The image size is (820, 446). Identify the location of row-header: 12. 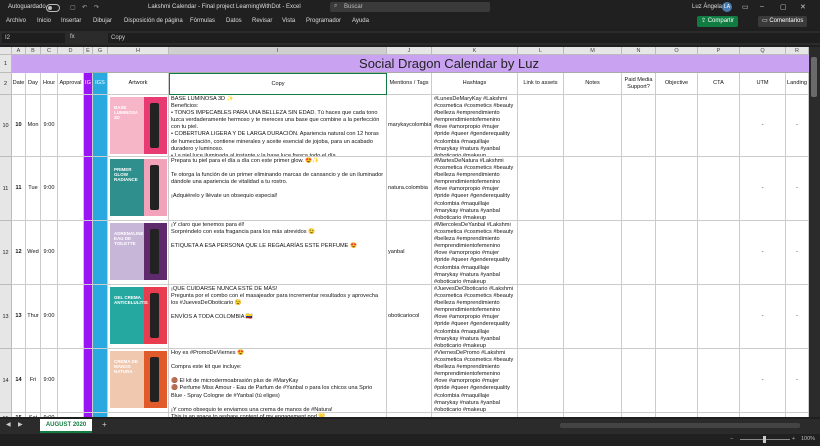
(6, 253).